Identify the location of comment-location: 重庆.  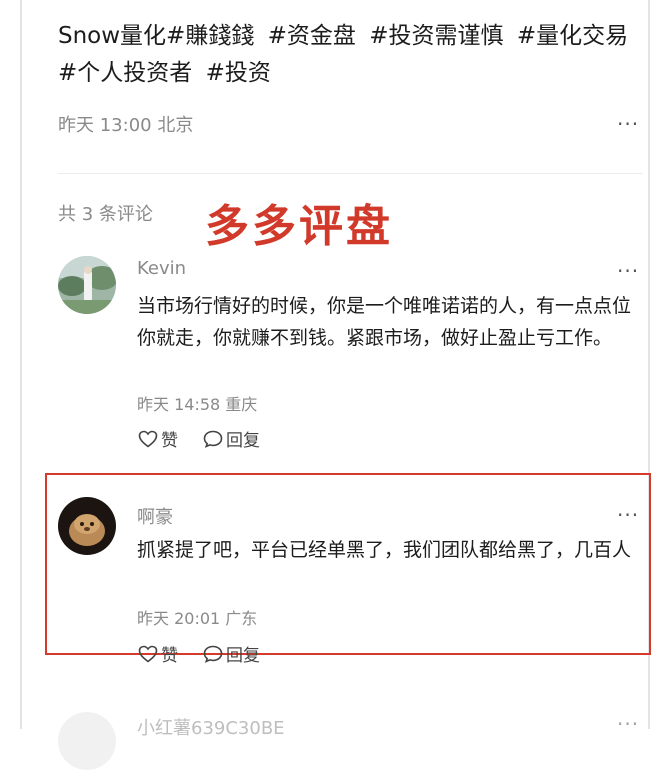
(241, 404).